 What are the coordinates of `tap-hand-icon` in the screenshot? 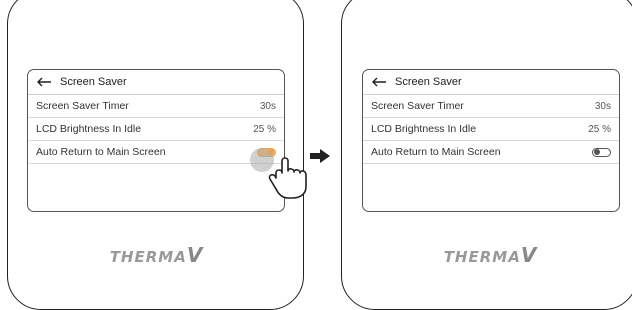 It's located at (287, 178).